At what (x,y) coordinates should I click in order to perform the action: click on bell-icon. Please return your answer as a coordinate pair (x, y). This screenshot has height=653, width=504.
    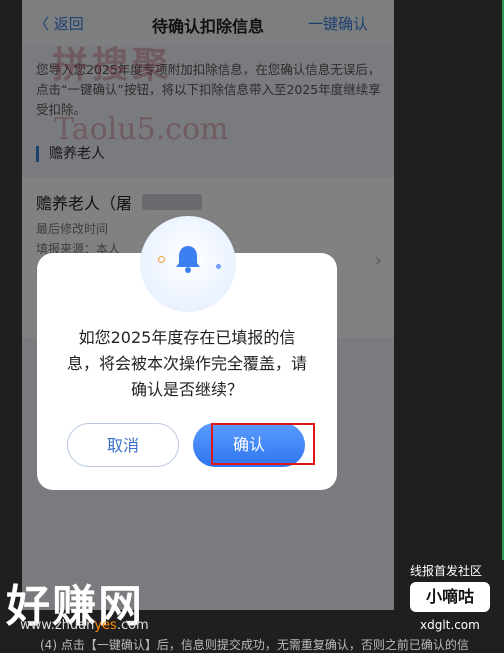
    Looking at the image, I should click on (188, 259).